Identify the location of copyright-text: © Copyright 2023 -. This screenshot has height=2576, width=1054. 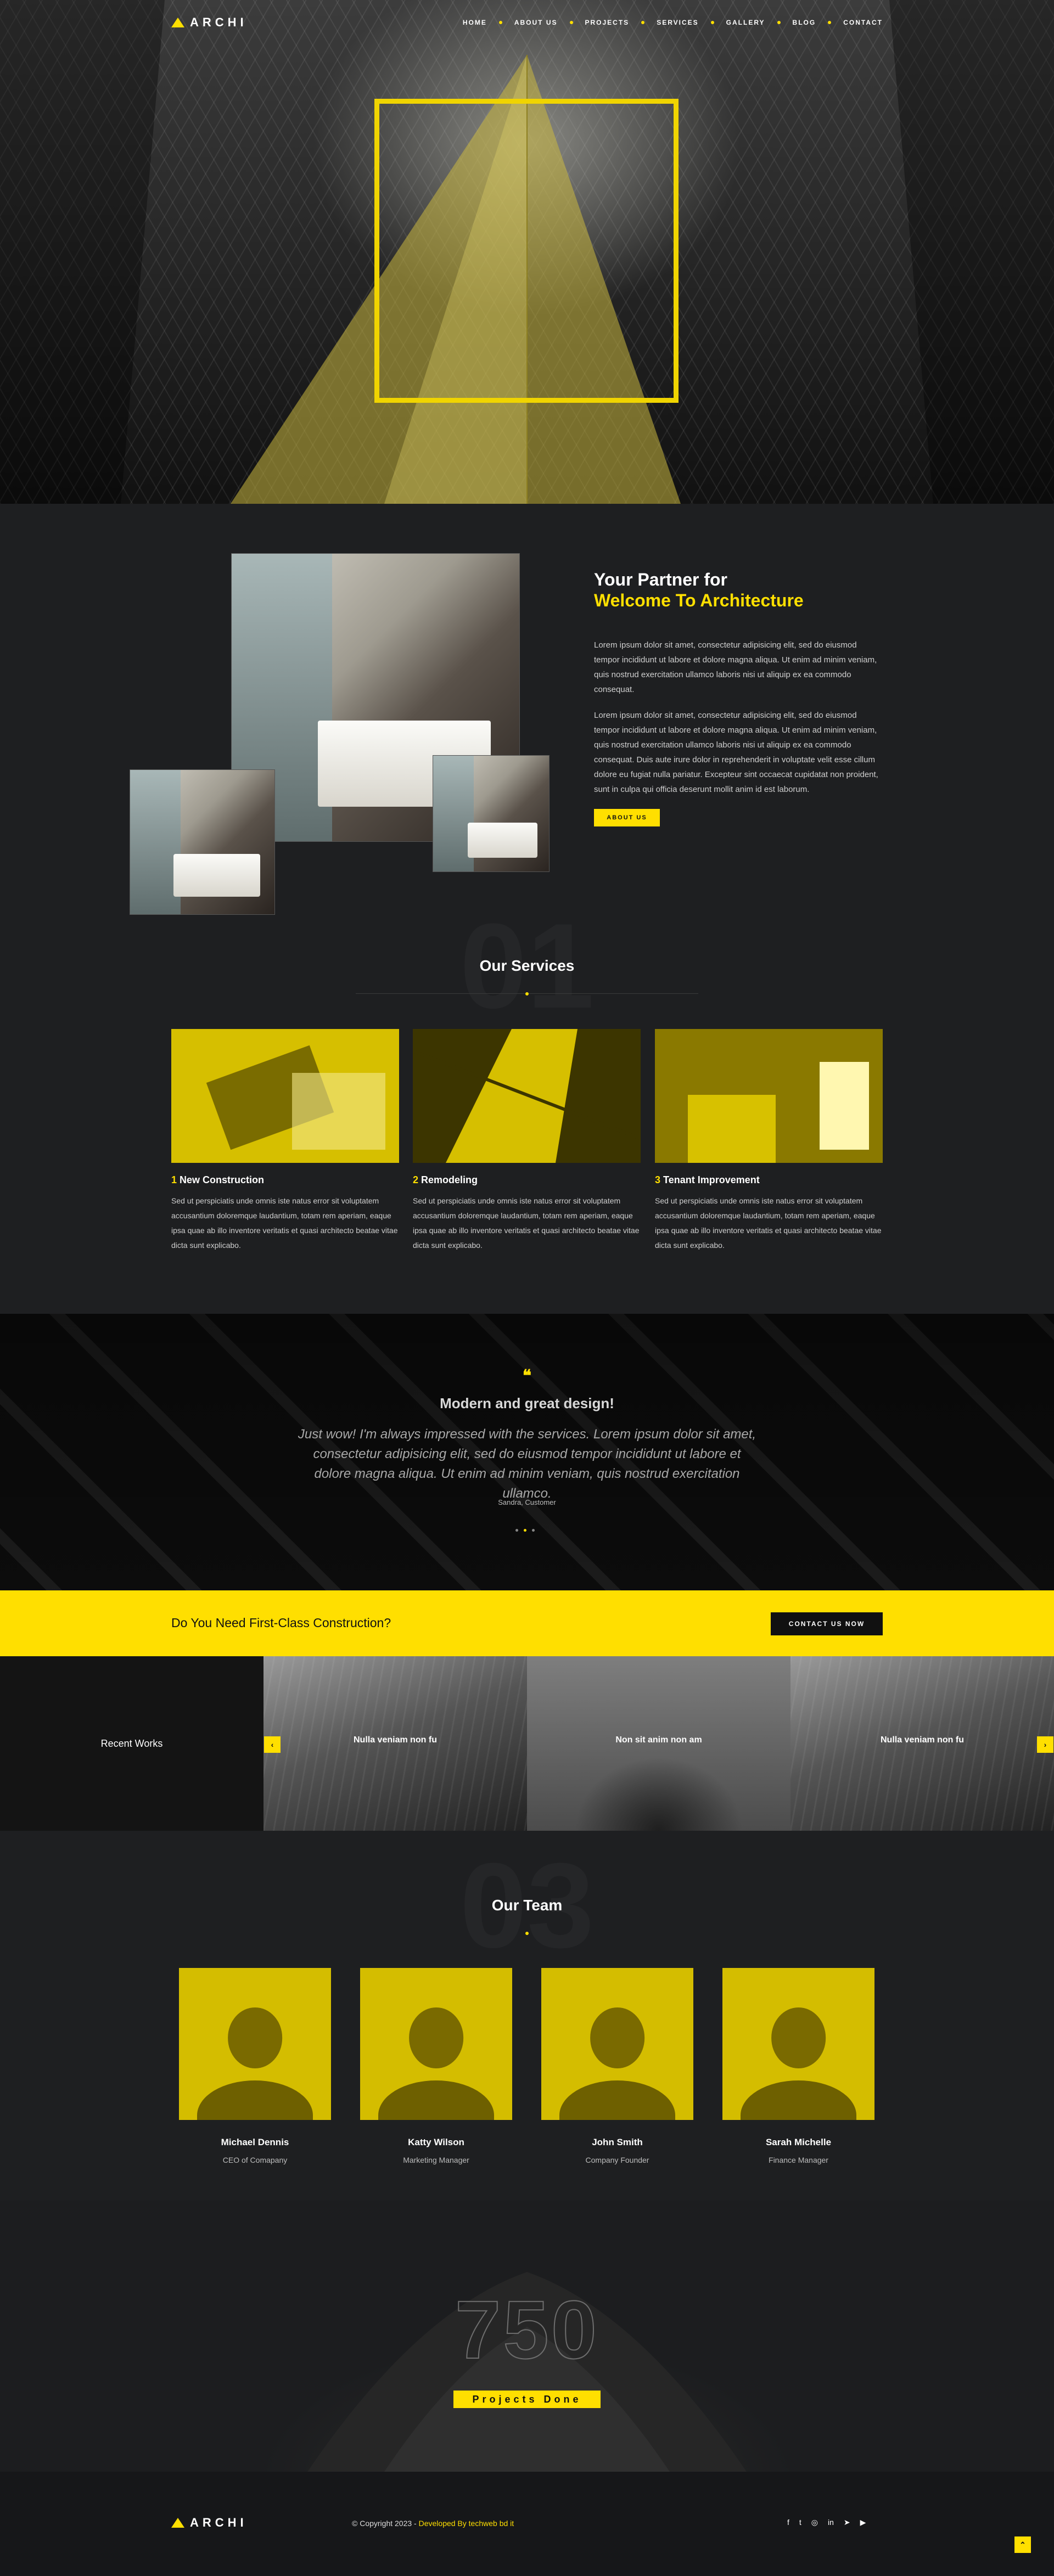
(385, 2524).